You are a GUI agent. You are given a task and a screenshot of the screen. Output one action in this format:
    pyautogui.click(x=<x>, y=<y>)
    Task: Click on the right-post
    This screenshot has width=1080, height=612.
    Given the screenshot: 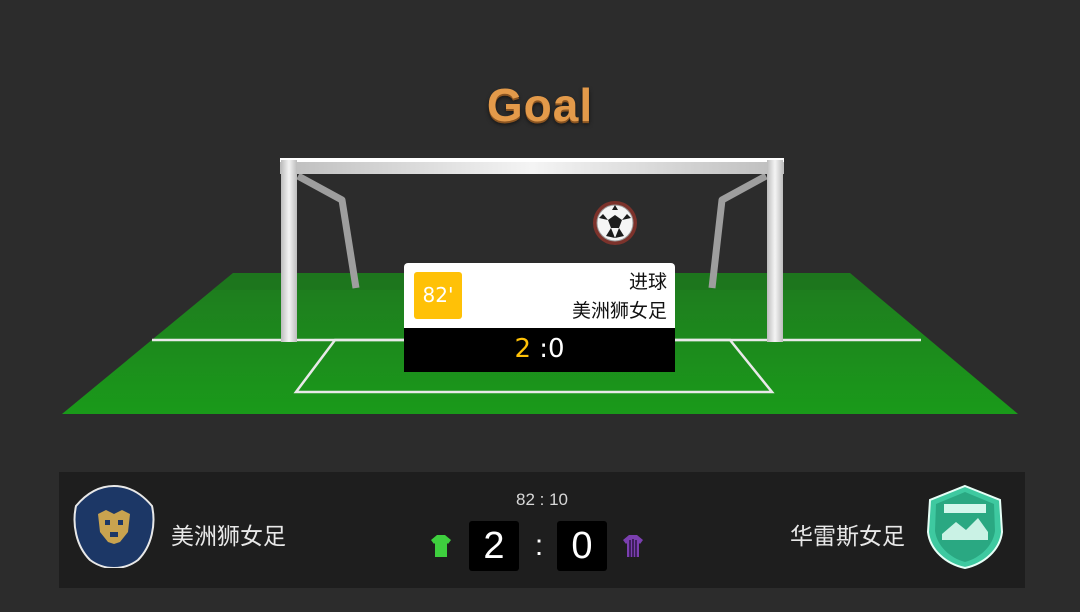 What is the action you would take?
    pyautogui.click(x=775, y=251)
    